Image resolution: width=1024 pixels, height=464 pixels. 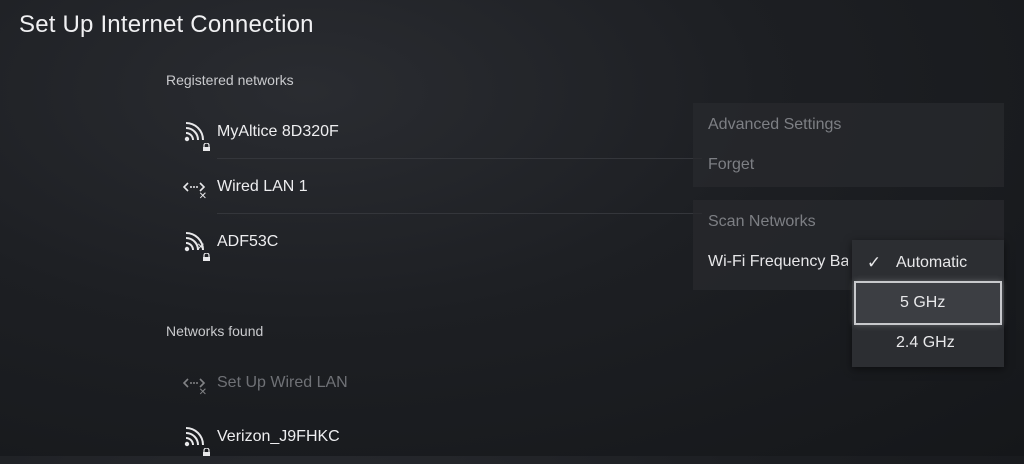 What do you see at coordinates (438, 132) in the screenshot?
I see `network-item-myaltice: MyAltice 8D320F` at bounding box center [438, 132].